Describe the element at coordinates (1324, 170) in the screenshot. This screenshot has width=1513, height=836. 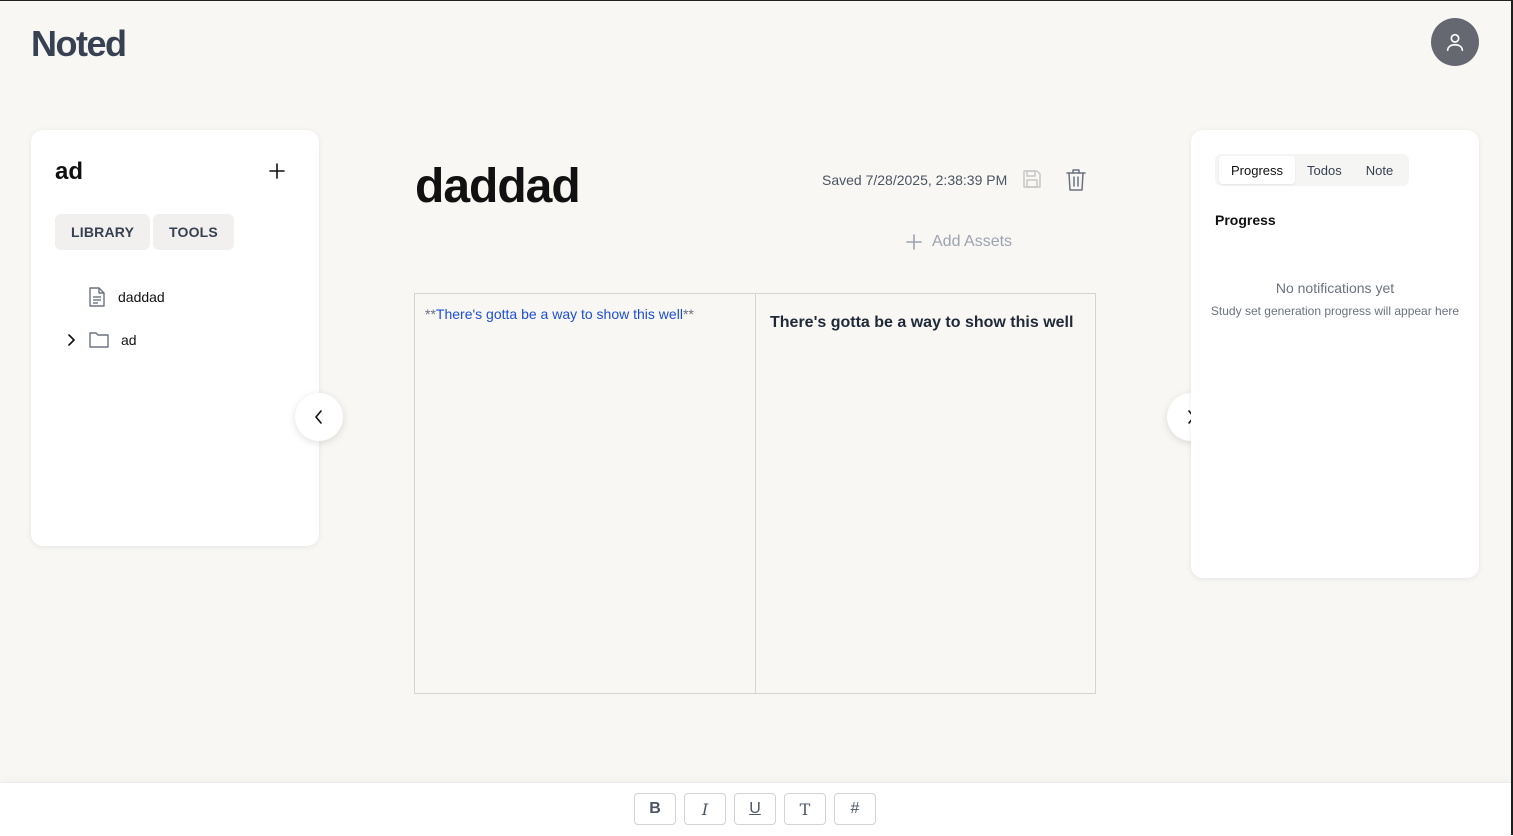
I see `tab-todos: Todos` at that location.